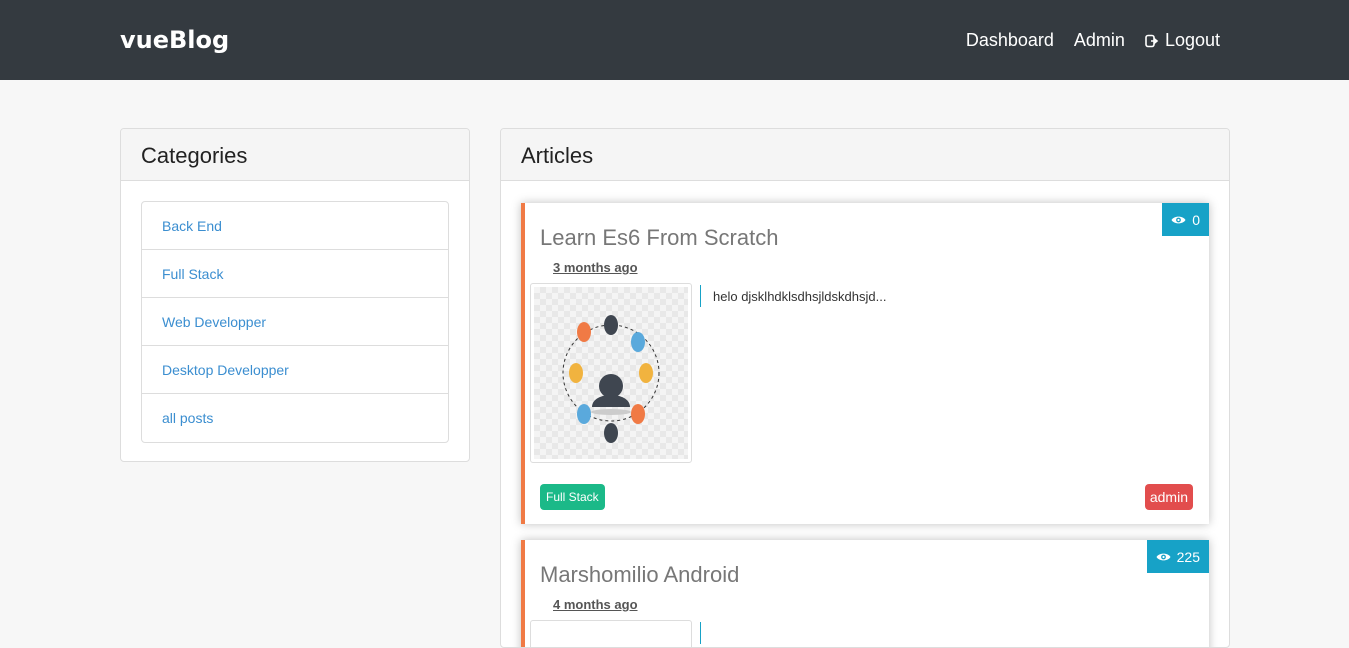 The height and width of the screenshot is (648, 1349). I want to click on views-badge: 0, so click(1185, 219).